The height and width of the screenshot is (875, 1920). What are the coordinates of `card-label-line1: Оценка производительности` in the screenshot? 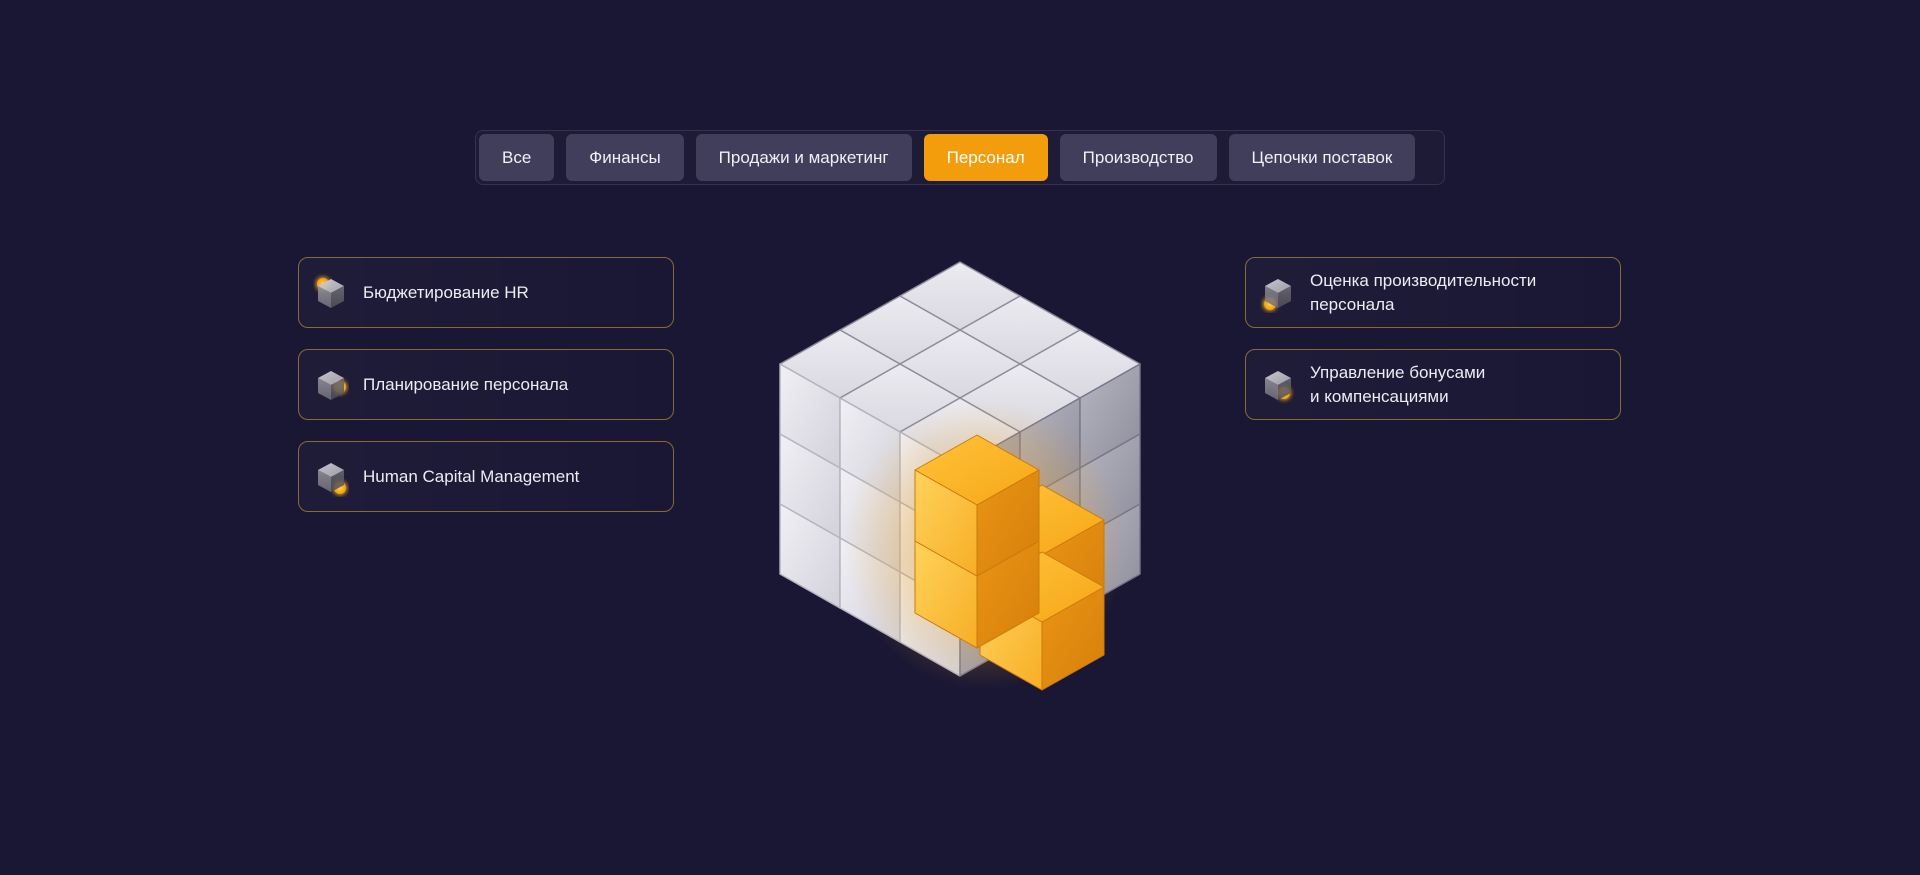 It's located at (1423, 280).